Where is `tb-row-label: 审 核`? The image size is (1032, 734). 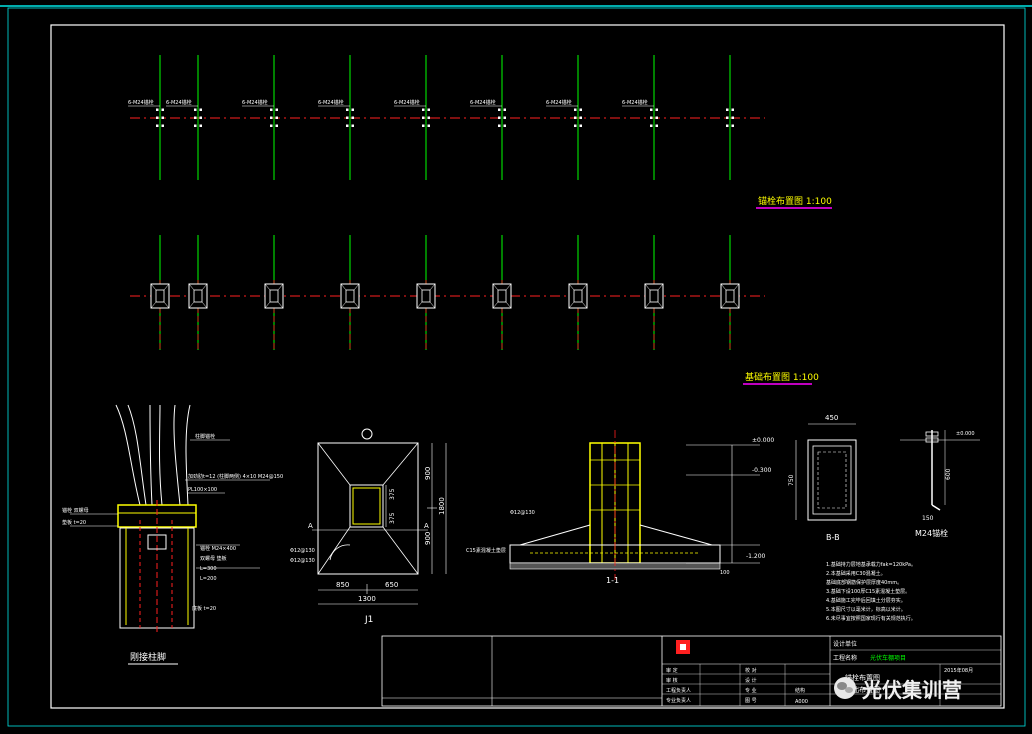
tb-row-label: 审 核 is located at coordinates (672, 680).